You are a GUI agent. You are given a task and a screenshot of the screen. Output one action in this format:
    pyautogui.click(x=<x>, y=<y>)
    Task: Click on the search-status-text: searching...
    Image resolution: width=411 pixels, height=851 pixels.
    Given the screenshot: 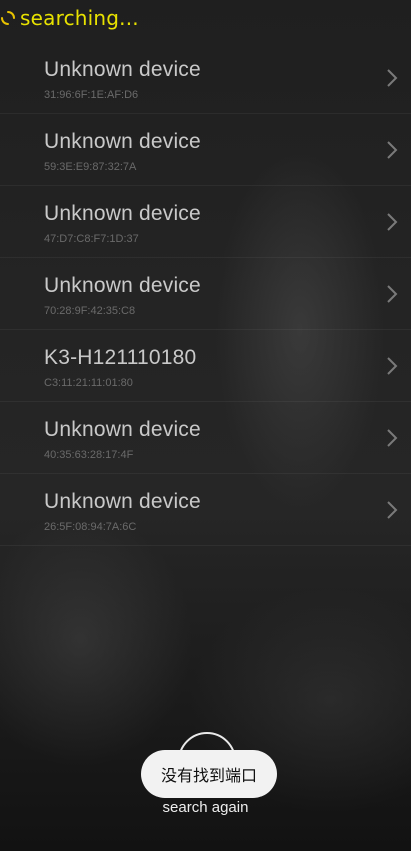 What is the action you would take?
    pyautogui.click(x=79, y=18)
    